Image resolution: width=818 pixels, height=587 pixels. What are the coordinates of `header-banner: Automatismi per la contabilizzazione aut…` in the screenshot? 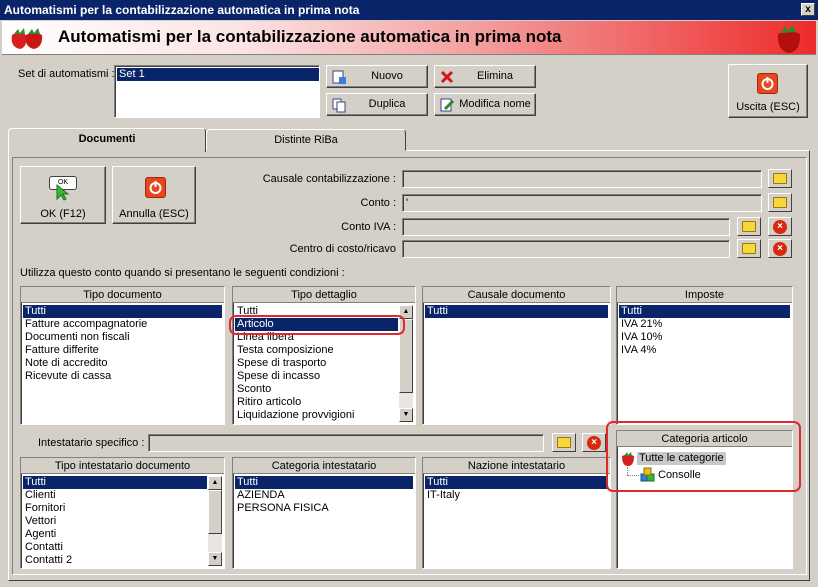 It's located at (409, 38).